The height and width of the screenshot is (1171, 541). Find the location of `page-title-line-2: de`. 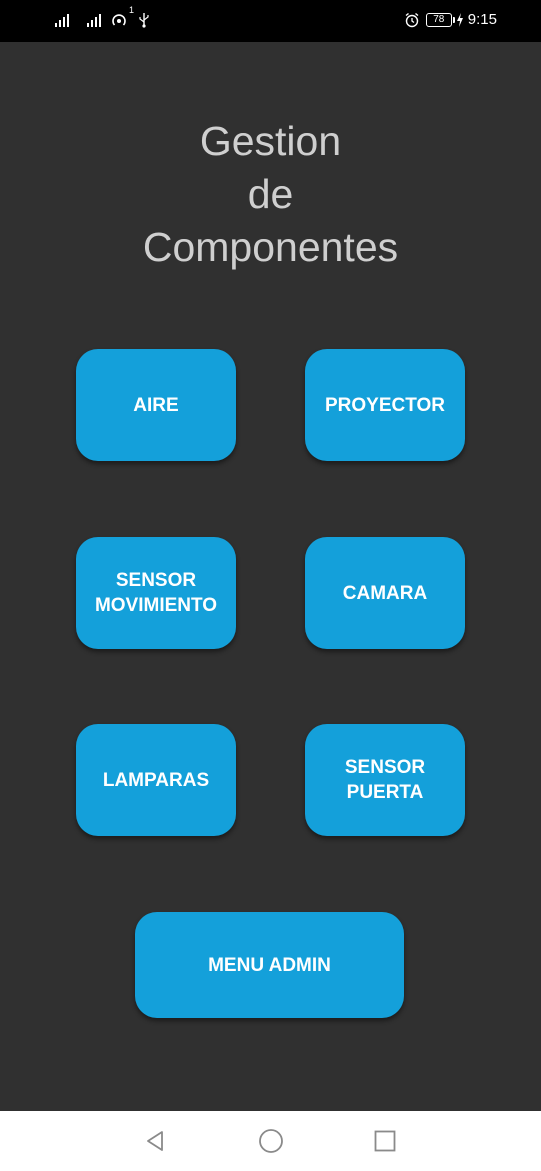

page-title-line-2: de is located at coordinates (270, 194).